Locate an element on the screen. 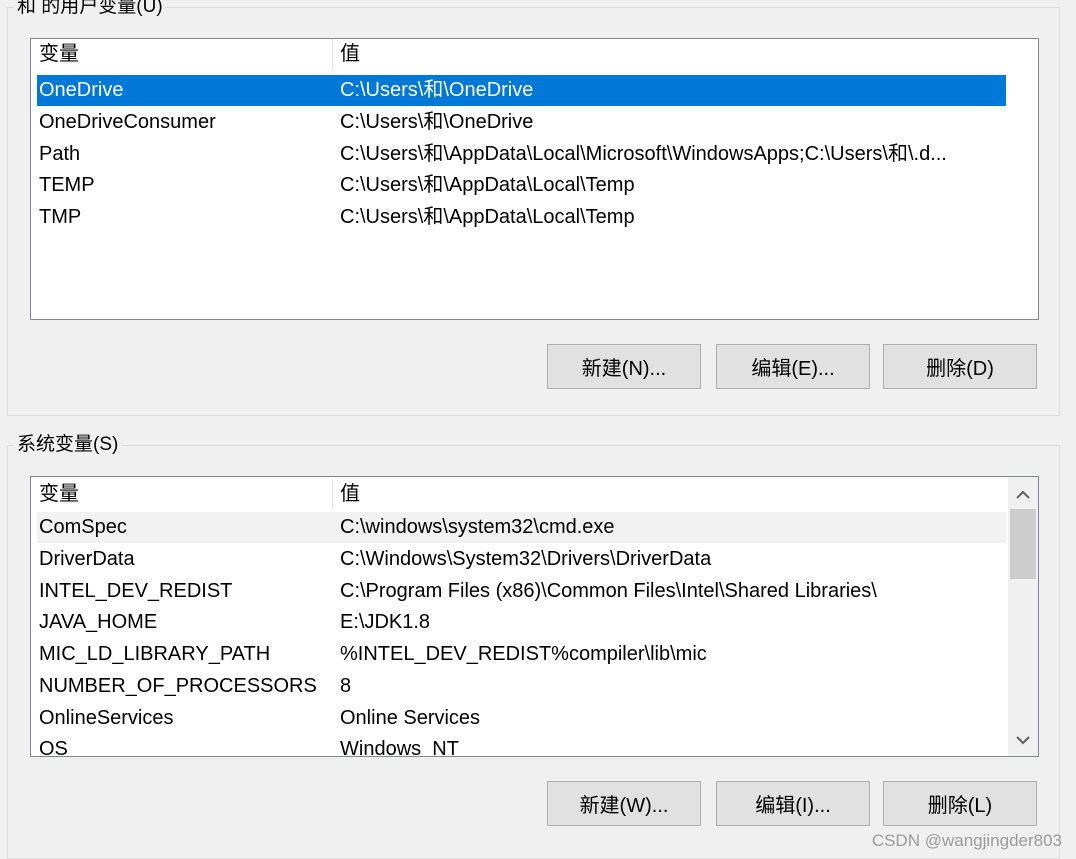  user-delete-button: 删除(D) is located at coordinates (960, 366).